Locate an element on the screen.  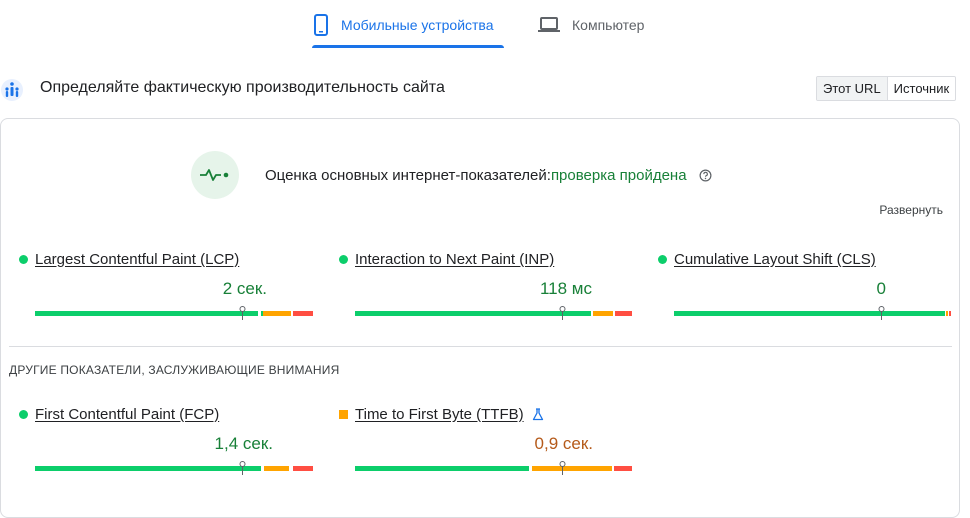
metric-cls-head: Cumulative Layout Shift (CLS) is located at coordinates (767, 259).